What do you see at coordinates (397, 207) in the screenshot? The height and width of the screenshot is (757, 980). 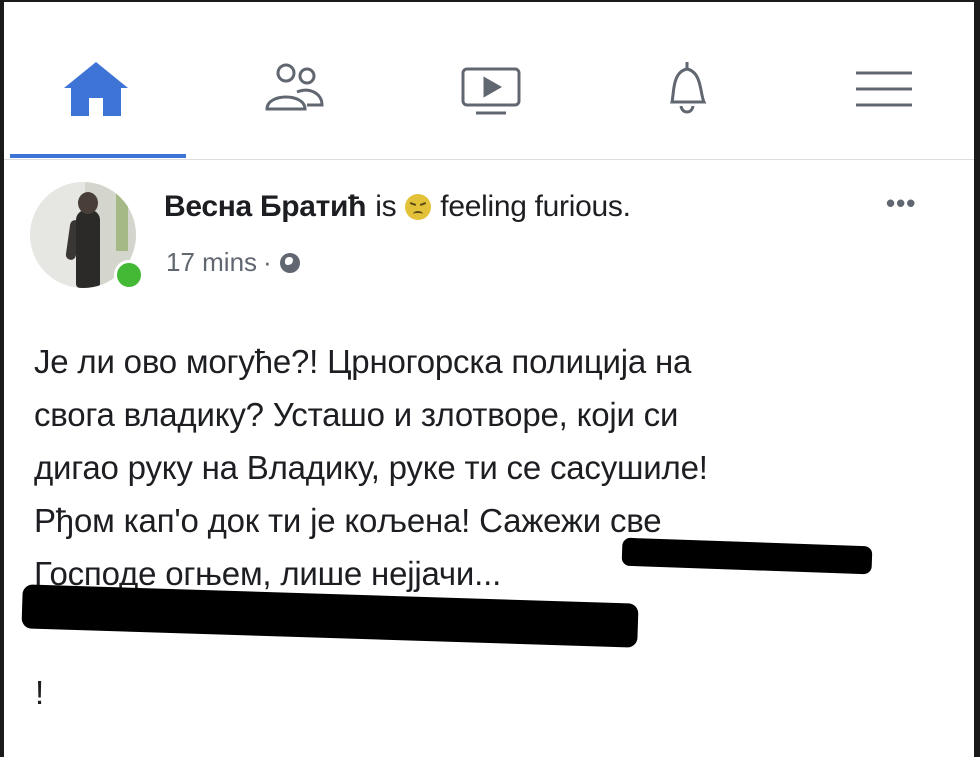 I see `post-header: Весна Братић is feeling furious.` at bounding box center [397, 207].